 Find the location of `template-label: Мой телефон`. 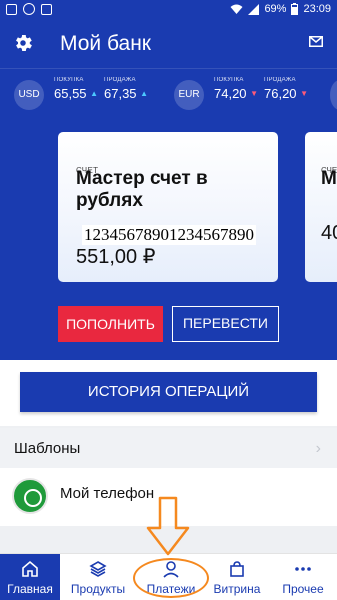

template-label: Мой телефон is located at coordinates (107, 493).